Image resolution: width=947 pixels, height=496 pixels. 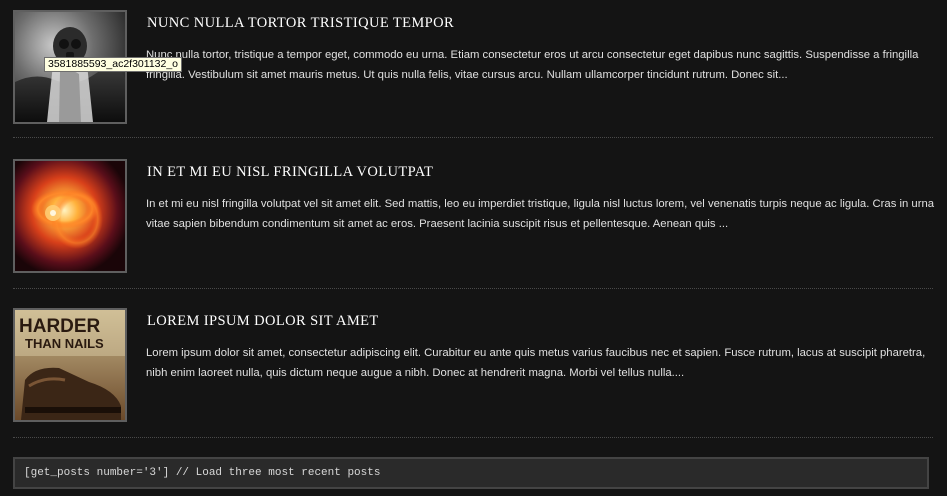 I want to click on post-title: Nunc nulla tortor tristique tempor, so click(x=300, y=23).